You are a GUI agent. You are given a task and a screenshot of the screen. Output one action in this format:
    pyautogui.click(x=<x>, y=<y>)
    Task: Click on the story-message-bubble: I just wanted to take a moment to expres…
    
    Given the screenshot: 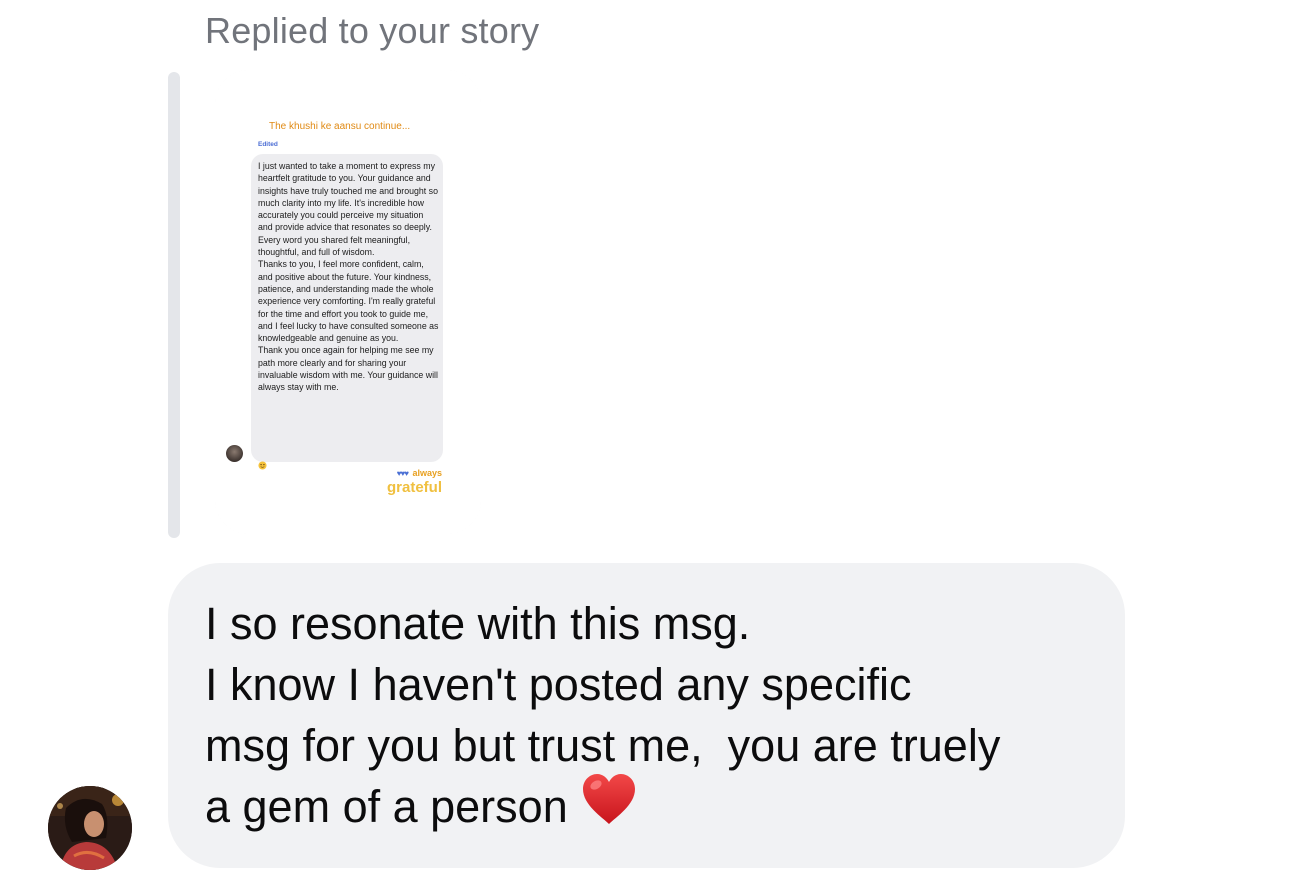 What is the action you would take?
    pyautogui.click(x=347, y=308)
    